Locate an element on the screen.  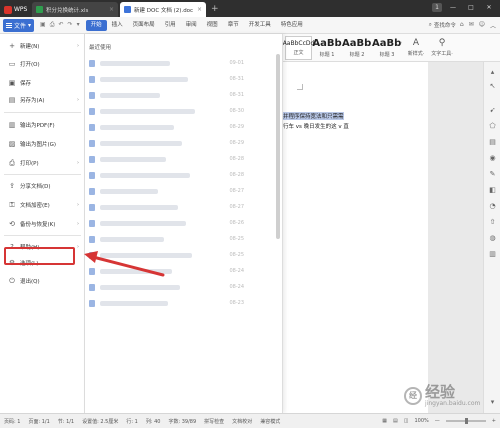
zoom-level: 100% is located at coordinates (422, 421).